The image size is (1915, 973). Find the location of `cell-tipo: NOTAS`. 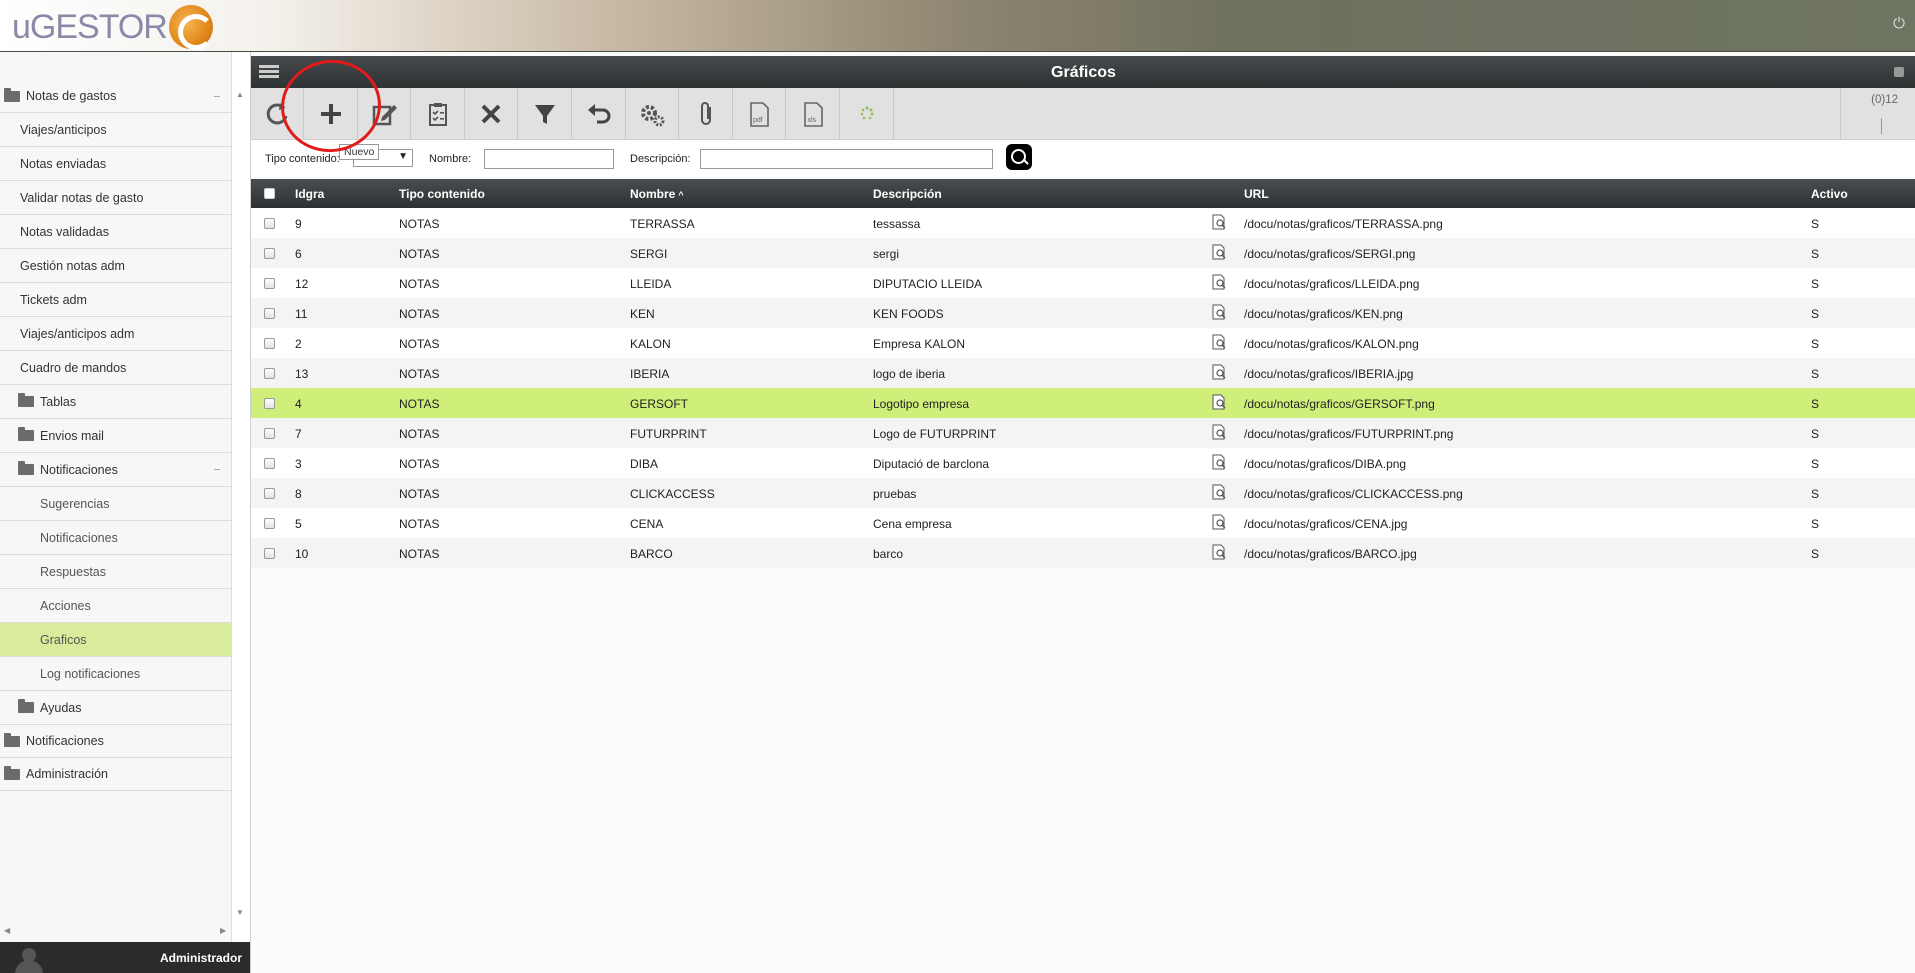

cell-tipo: NOTAS is located at coordinates (419, 254).